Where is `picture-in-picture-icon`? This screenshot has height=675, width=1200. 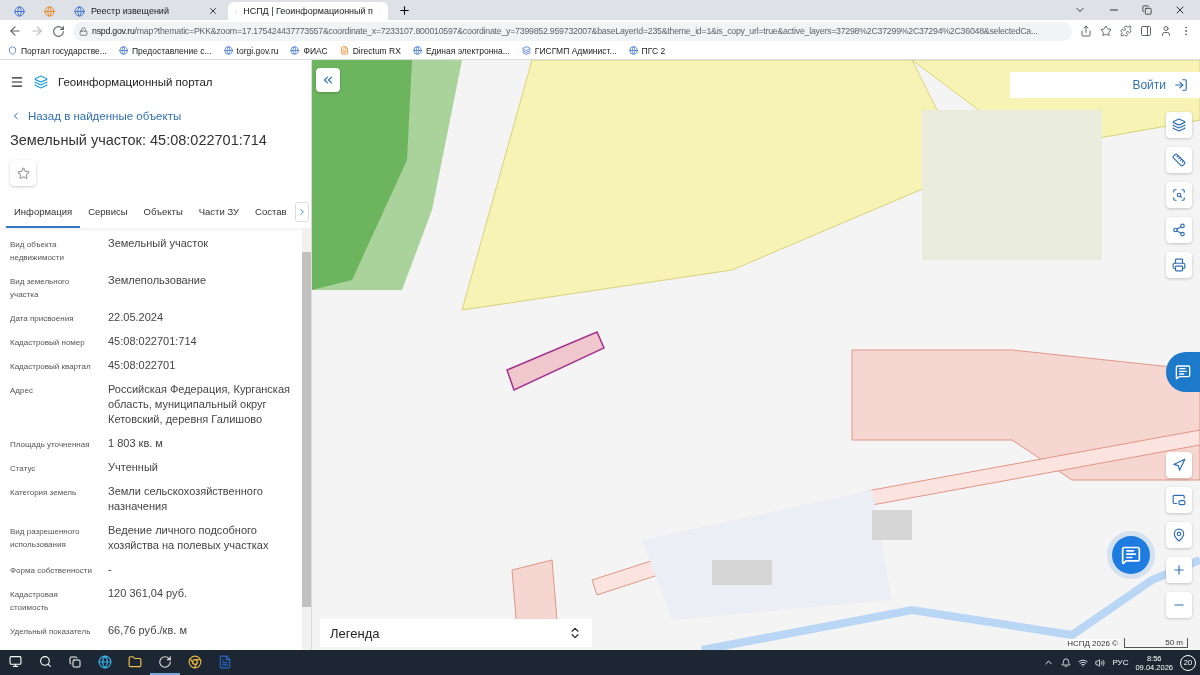
picture-in-picture-icon is located at coordinates (1179, 500).